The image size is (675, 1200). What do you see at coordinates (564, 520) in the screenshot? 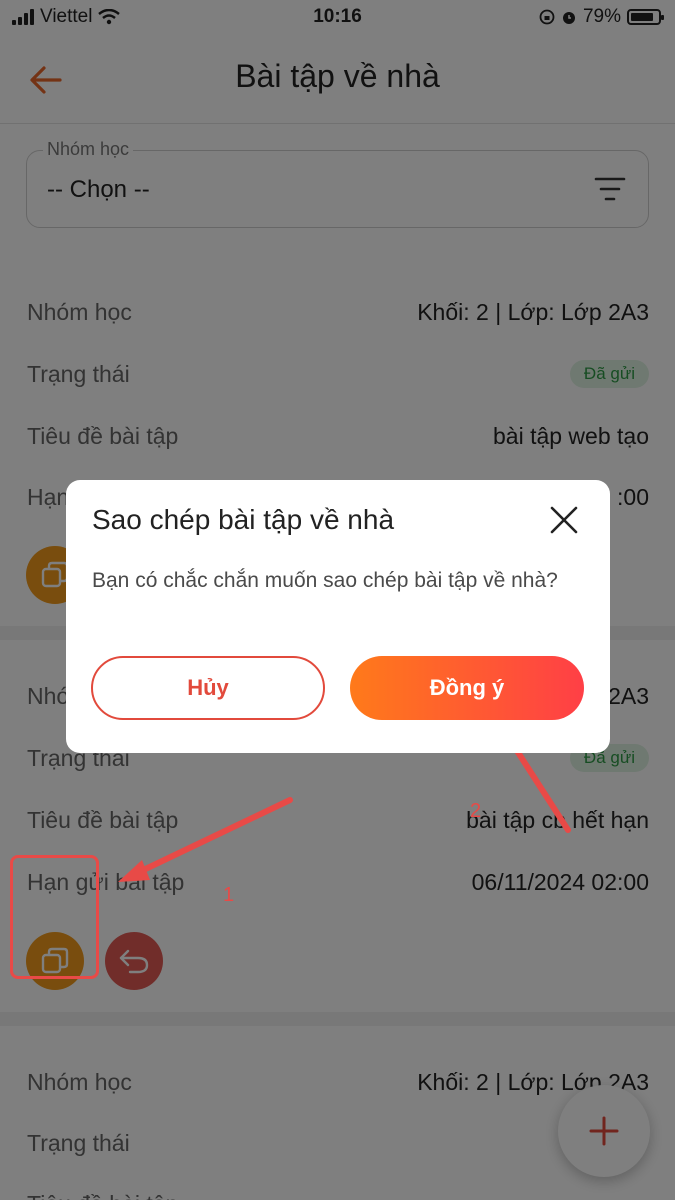
I see `close-icon` at bounding box center [564, 520].